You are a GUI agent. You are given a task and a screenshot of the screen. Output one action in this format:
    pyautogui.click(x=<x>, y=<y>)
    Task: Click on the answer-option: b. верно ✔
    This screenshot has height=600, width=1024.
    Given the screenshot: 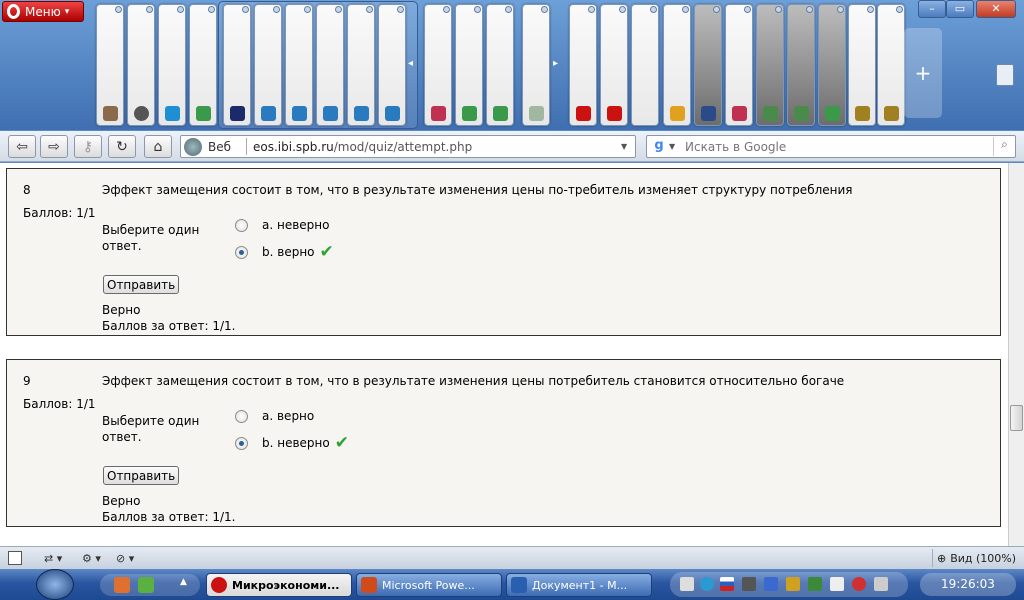 What is the action you would take?
    pyautogui.click(x=284, y=252)
    